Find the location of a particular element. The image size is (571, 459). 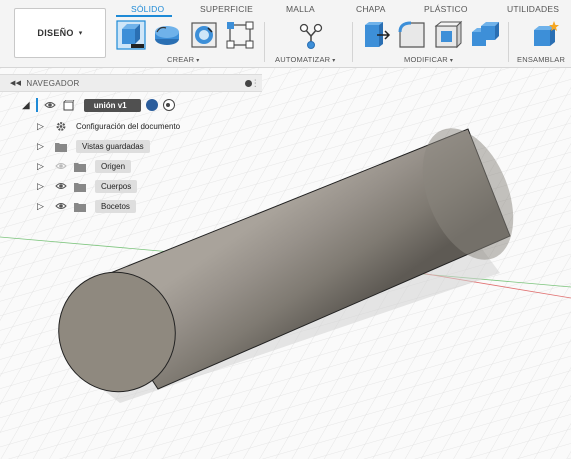

automate-icon is located at coordinates (311, 35).